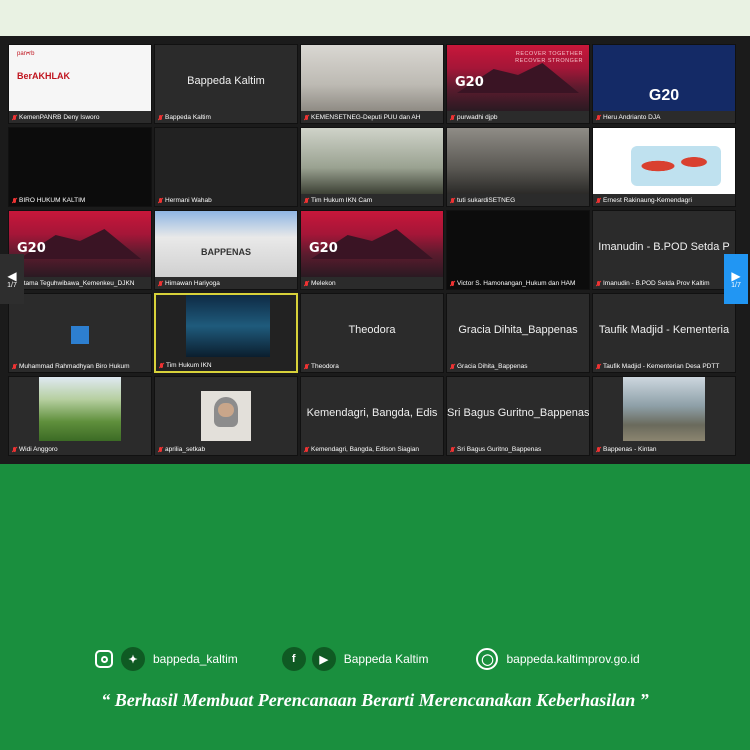 The width and height of the screenshot is (750, 750). Describe the element at coordinates (664, 84) in the screenshot. I see `participant-tile: G20 Heru Andrianto DJA` at that location.